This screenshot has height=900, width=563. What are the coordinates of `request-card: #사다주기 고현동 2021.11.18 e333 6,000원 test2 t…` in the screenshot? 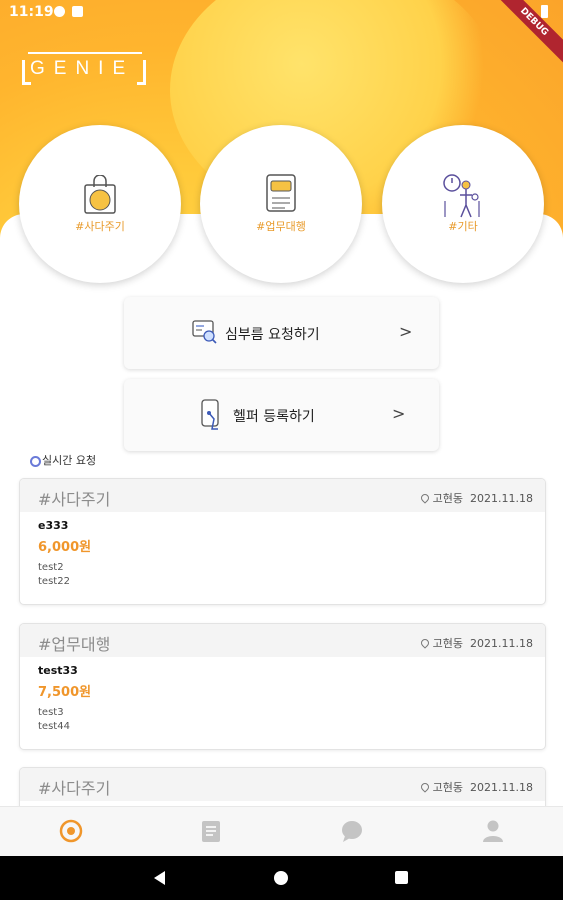 It's located at (282, 541).